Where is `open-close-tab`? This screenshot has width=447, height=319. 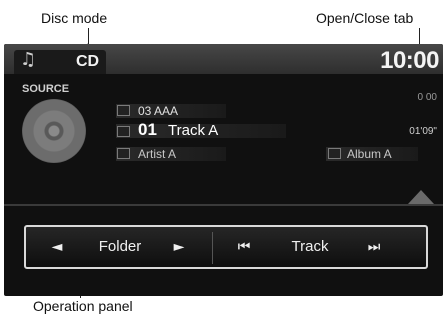 open-close-tab is located at coordinates (421, 197).